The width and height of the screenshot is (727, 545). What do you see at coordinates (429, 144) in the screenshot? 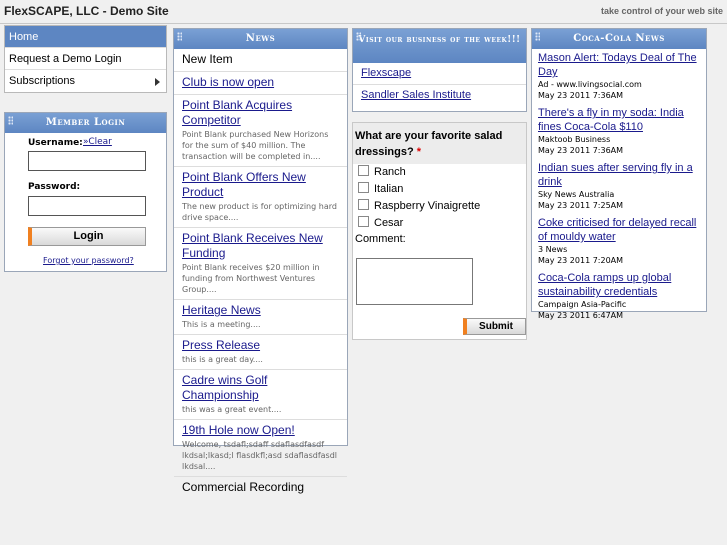
I see `poll-question-text: What are your favorite salad dressings?` at bounding box center [429, 144].